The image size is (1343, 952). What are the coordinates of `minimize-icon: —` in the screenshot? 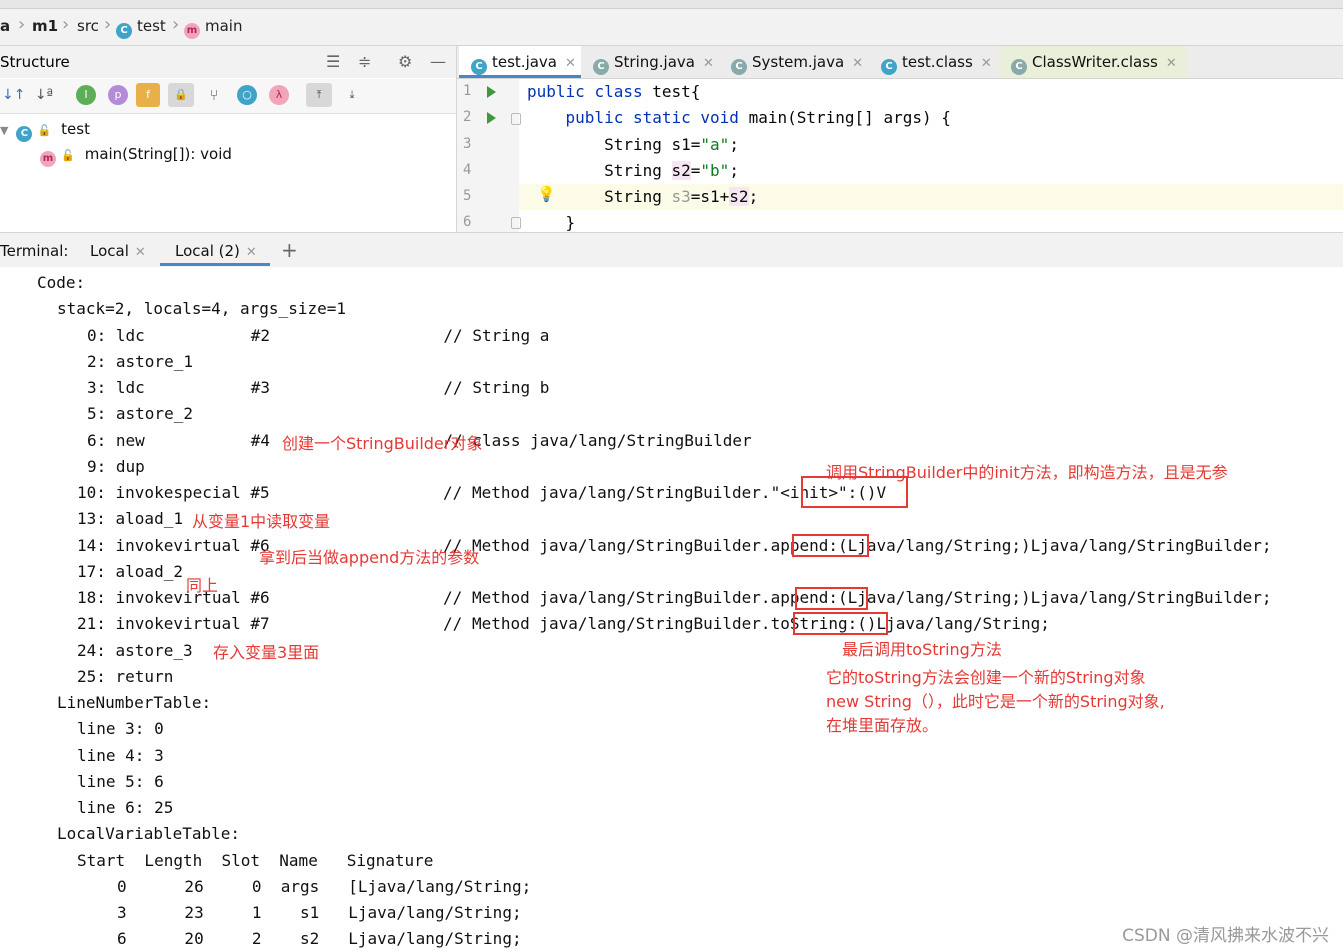 It's located at (438, 61).